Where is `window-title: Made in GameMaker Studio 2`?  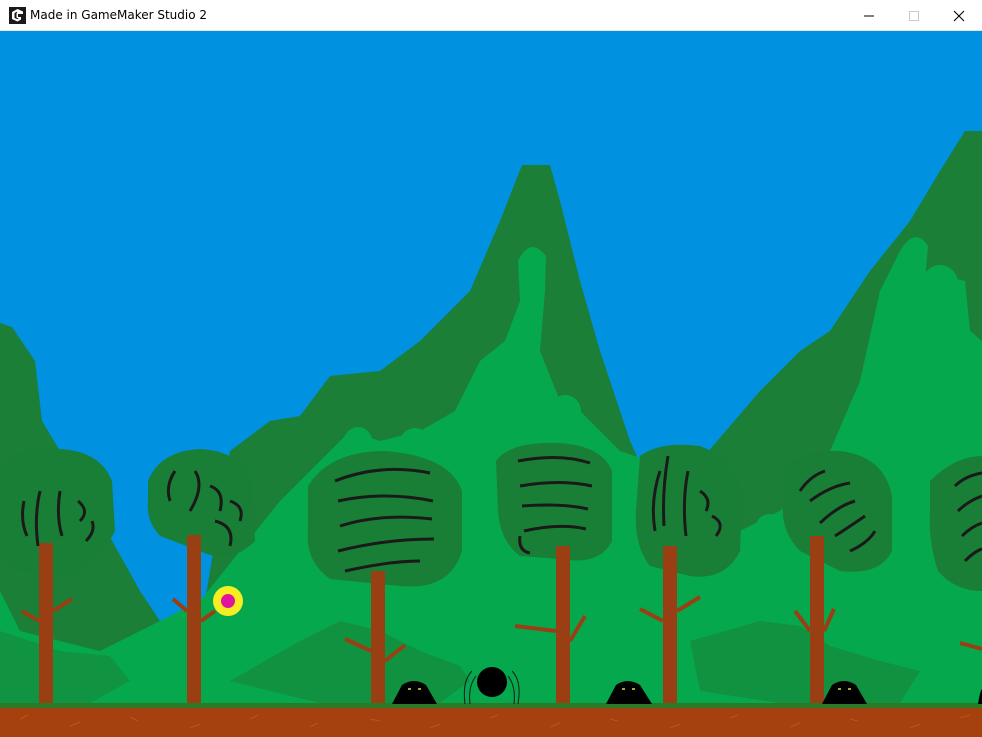 window-title: Made in GameMaker Studio 2 is located at coordinates (119, 15).